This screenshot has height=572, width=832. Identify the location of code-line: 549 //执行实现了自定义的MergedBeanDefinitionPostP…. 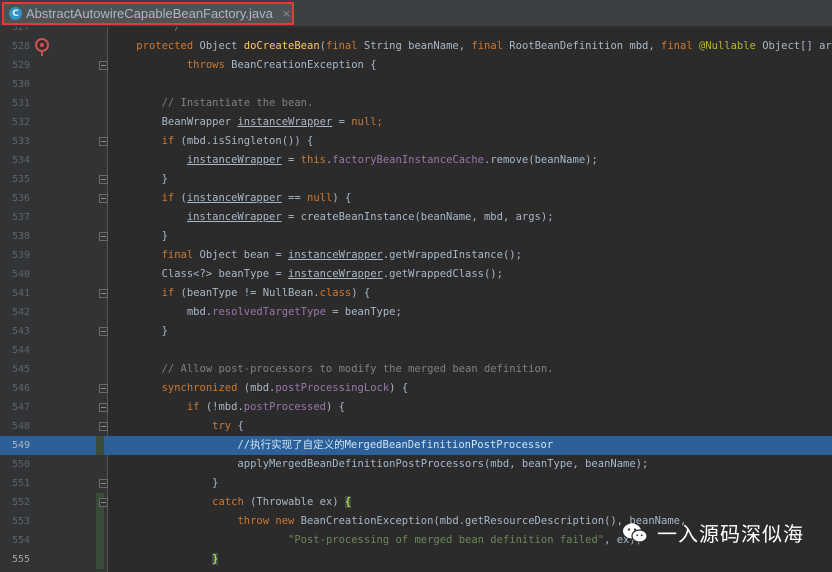
(416, 445).